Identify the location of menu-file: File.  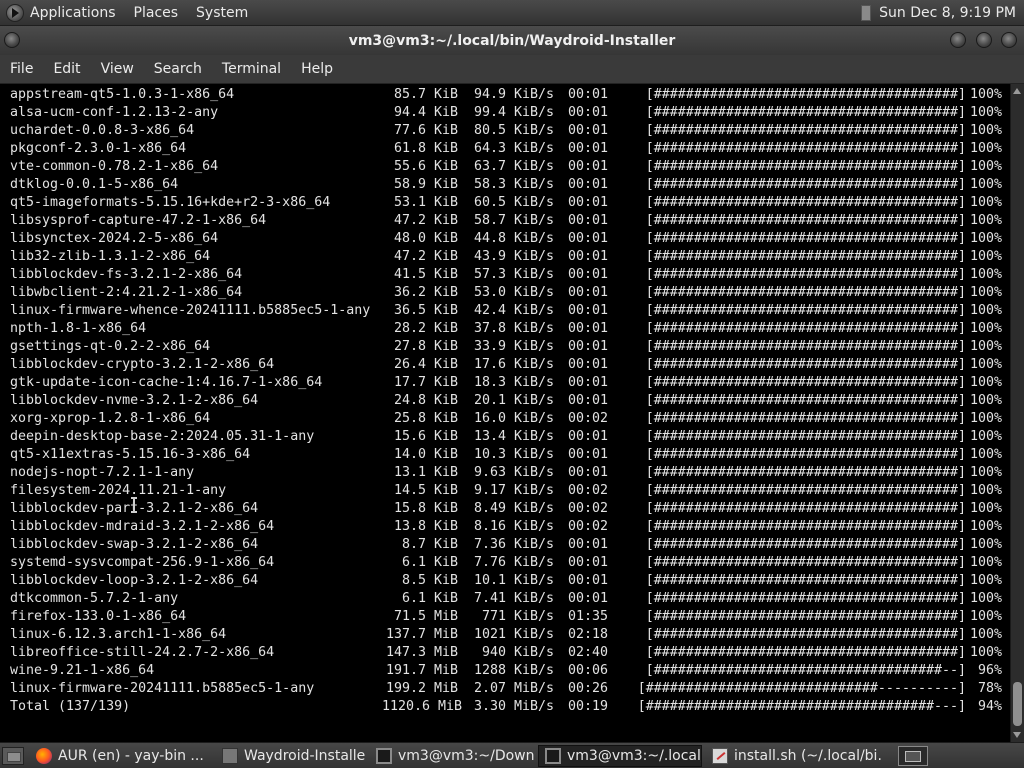
(21, 69).